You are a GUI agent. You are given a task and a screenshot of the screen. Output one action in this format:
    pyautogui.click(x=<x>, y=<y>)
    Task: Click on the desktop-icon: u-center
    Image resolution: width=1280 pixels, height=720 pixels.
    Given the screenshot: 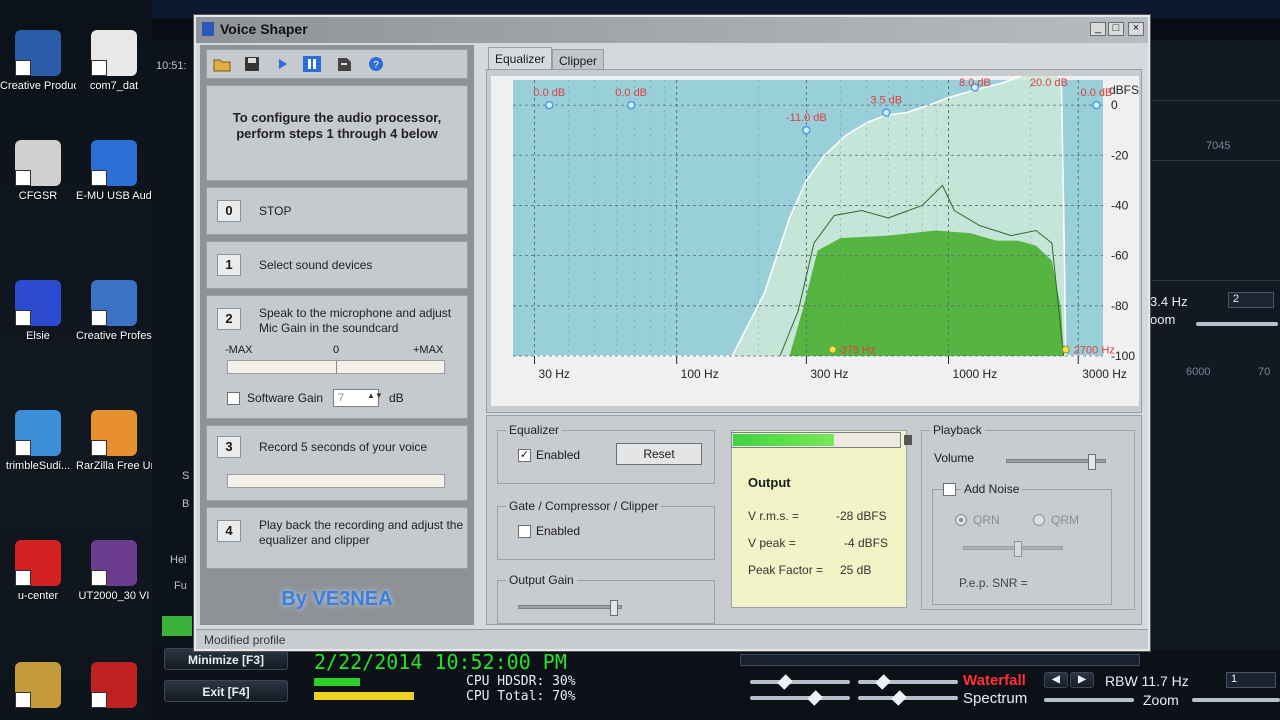 What is the action you would take?
    pyautogui.click(x=38, y=571)
    